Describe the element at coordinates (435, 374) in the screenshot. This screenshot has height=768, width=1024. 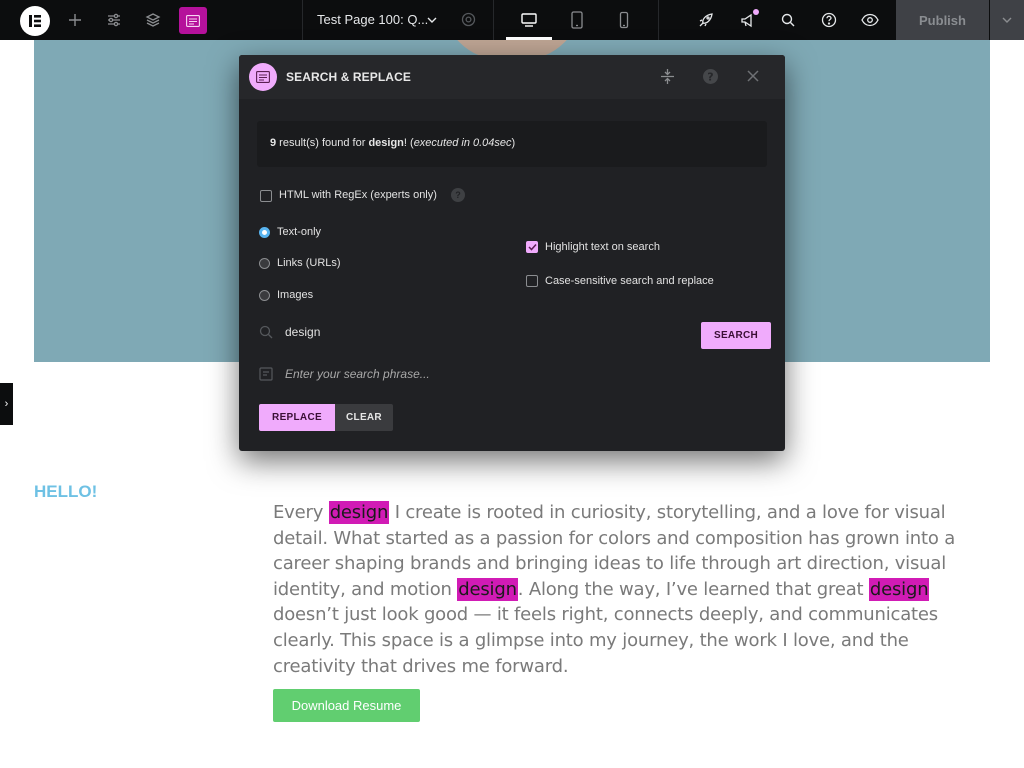
I see `replace-input` at that location.